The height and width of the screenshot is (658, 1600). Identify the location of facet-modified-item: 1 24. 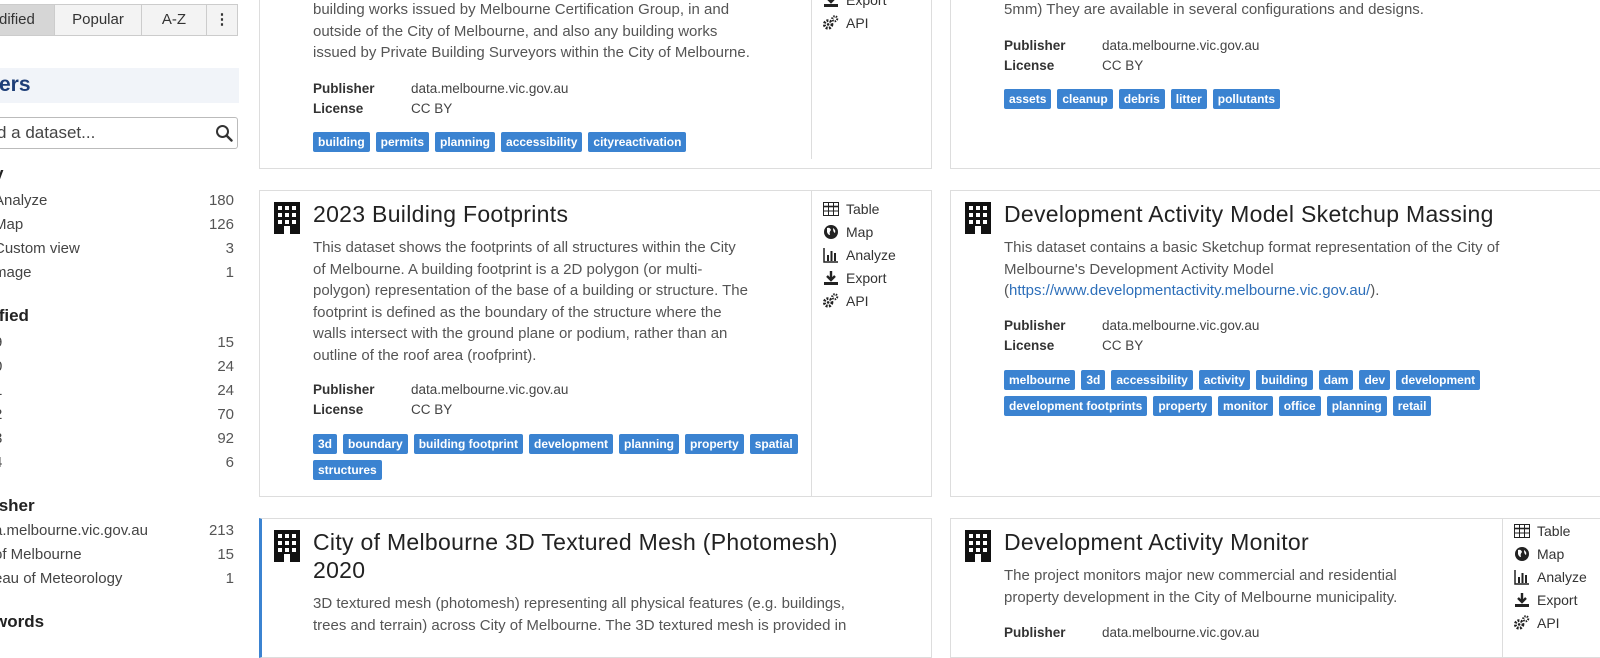
(117, 393).